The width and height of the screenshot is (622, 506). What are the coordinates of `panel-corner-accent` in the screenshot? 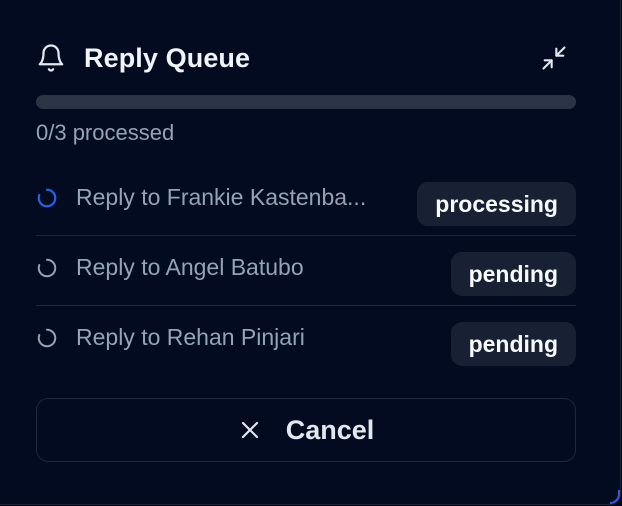 It's located at (615, 497).